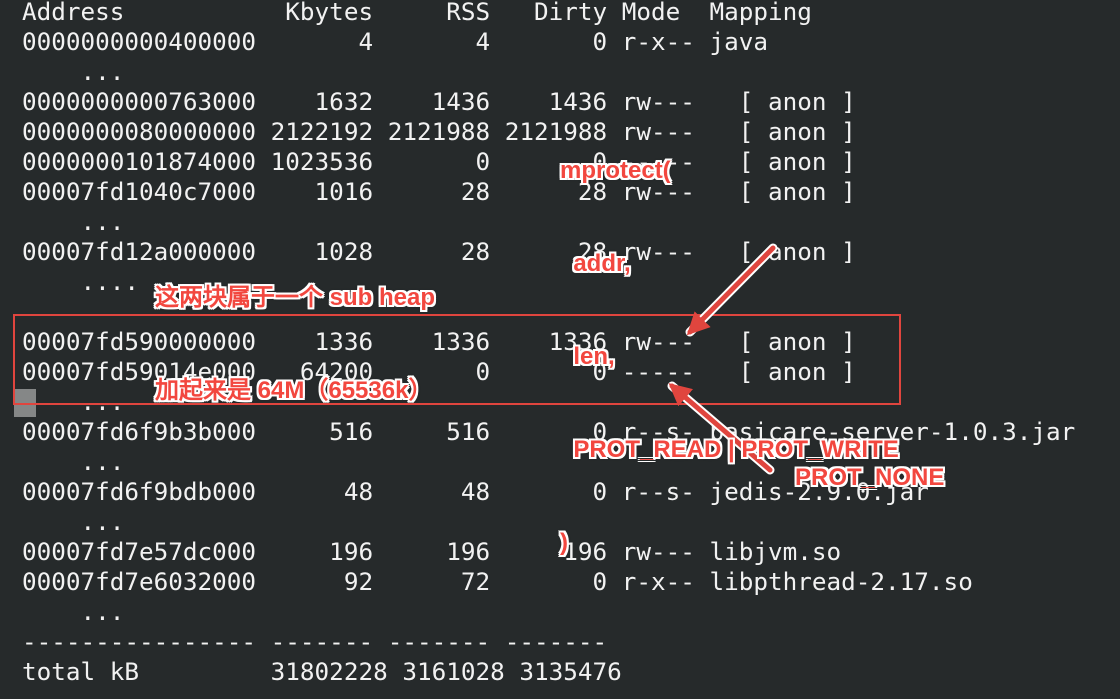 The width and height of the screenshot is (1120, 699). I want to click on annotation-line: mprotect(, so click(615, 170).